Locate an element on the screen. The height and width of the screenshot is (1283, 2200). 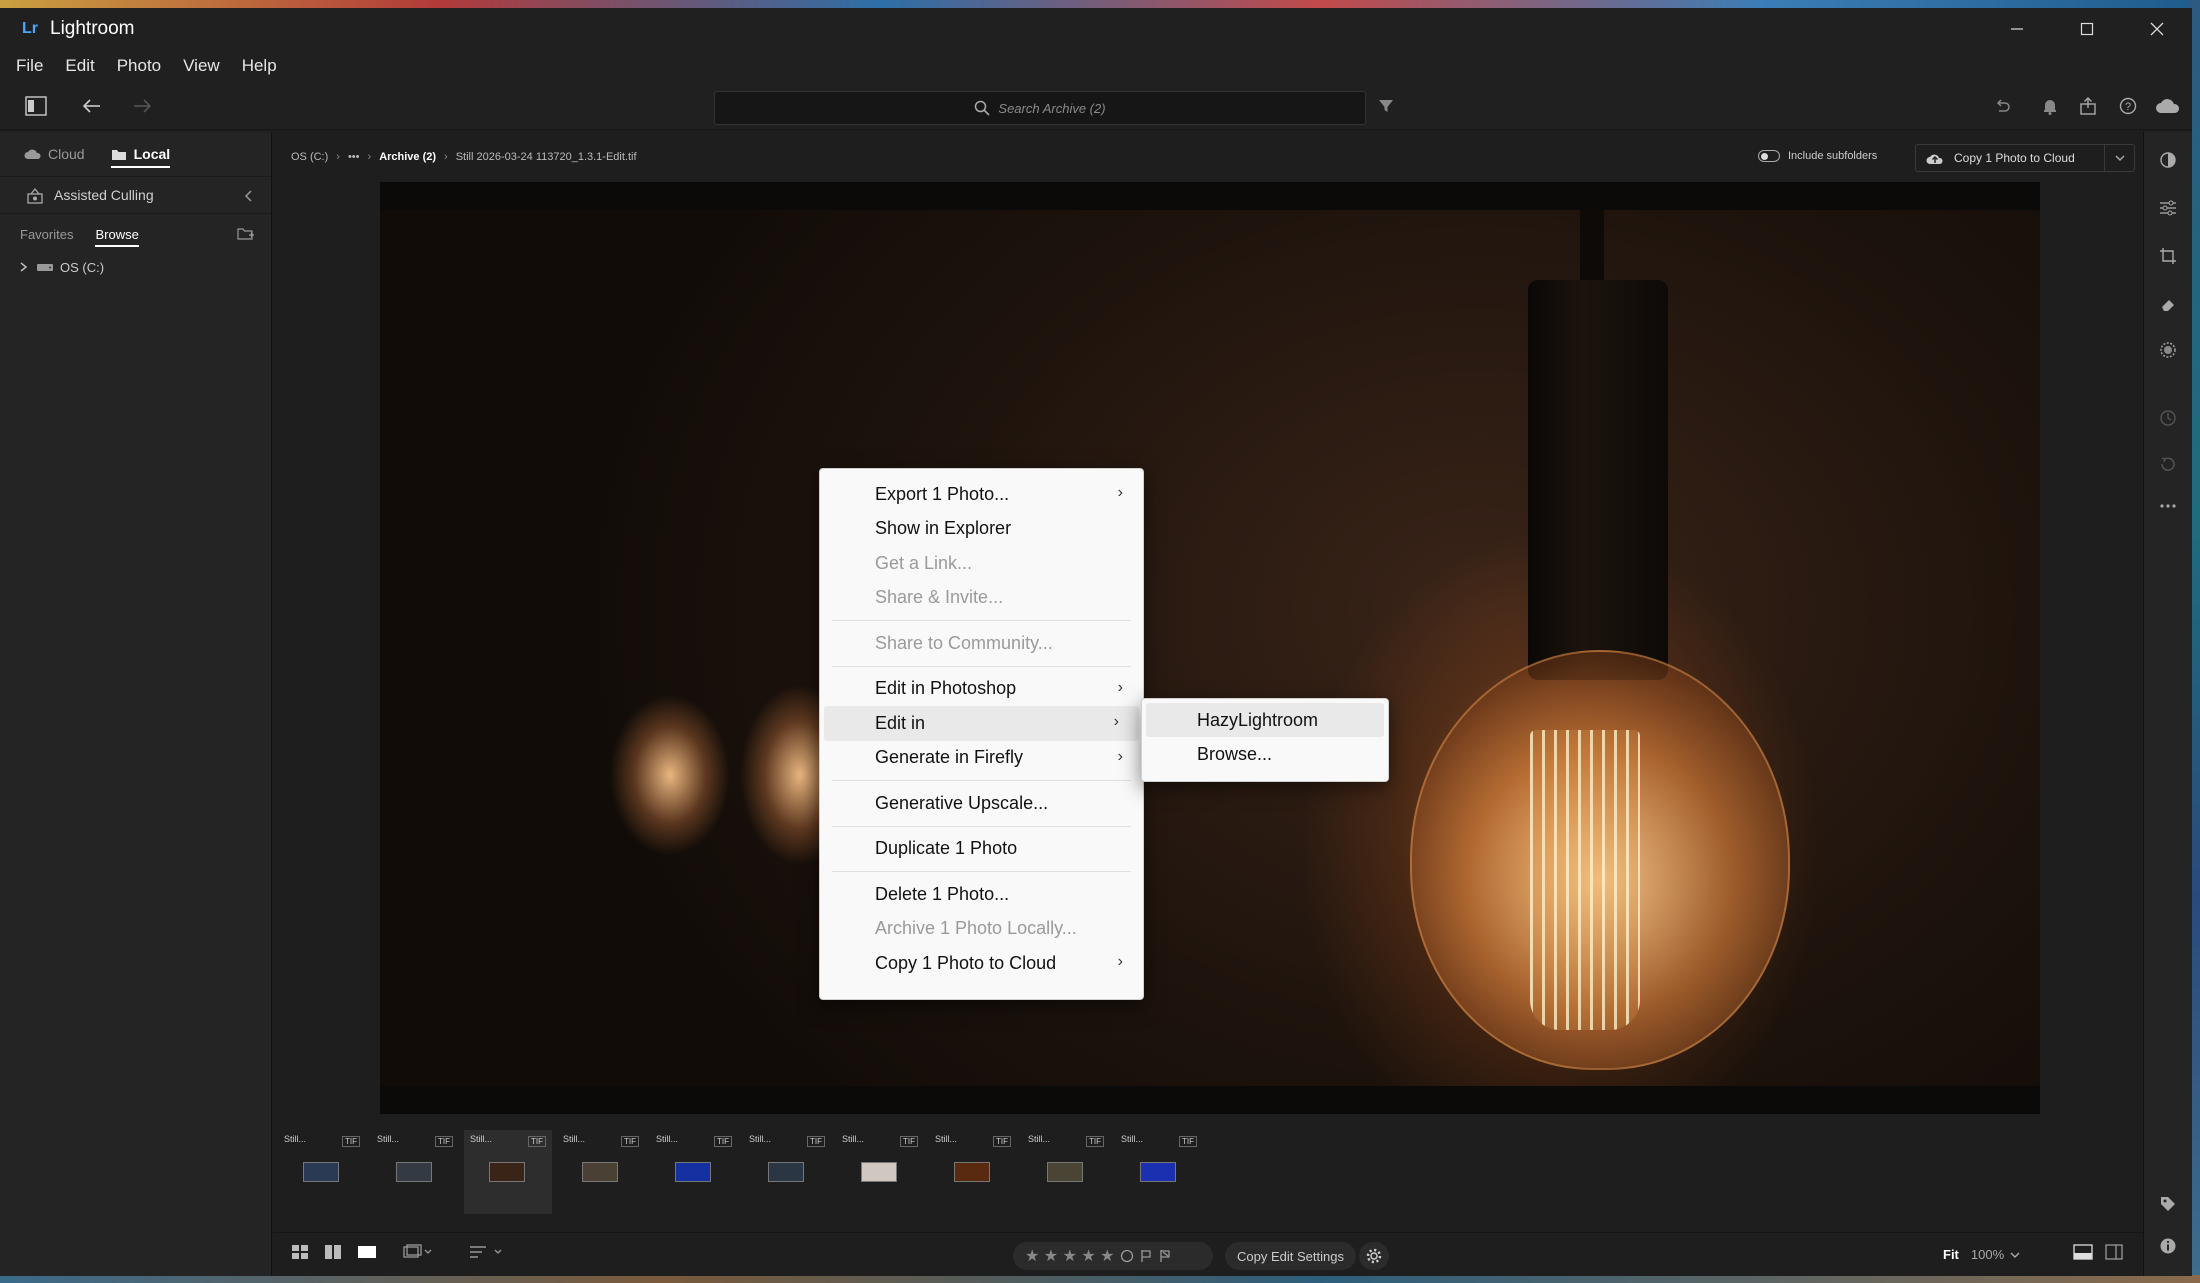
help-button: ? is located at coordinates (2128, 106).